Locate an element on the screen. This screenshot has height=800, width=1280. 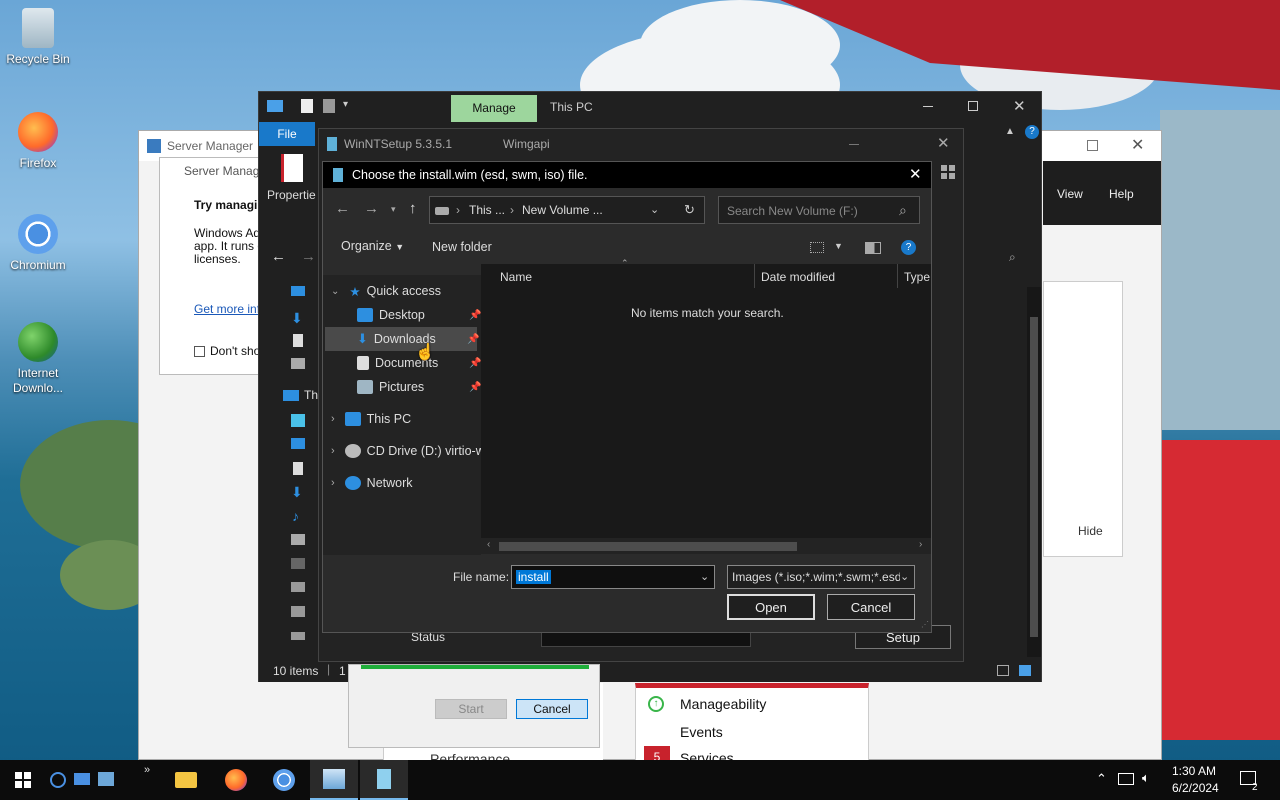
server-manager-taskbar-icon is located at coordinates (82, 779).